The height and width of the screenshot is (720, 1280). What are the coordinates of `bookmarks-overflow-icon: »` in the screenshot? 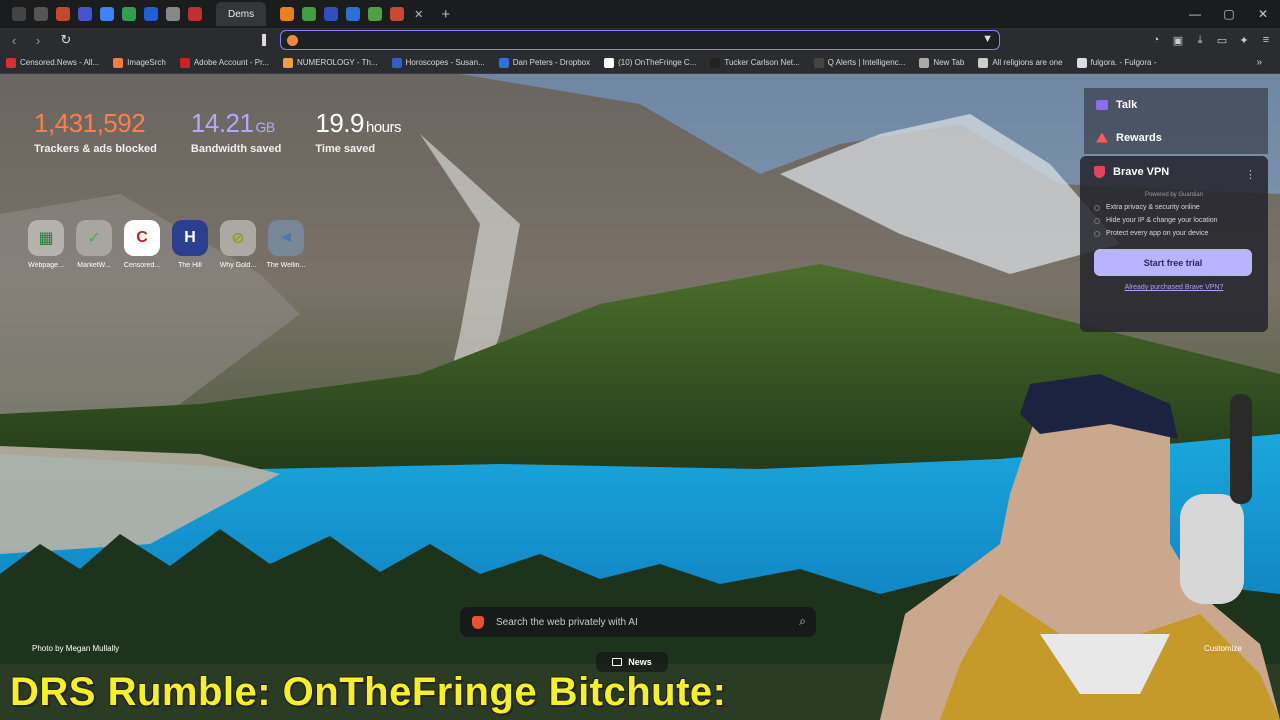 It's located at (1259, 62).